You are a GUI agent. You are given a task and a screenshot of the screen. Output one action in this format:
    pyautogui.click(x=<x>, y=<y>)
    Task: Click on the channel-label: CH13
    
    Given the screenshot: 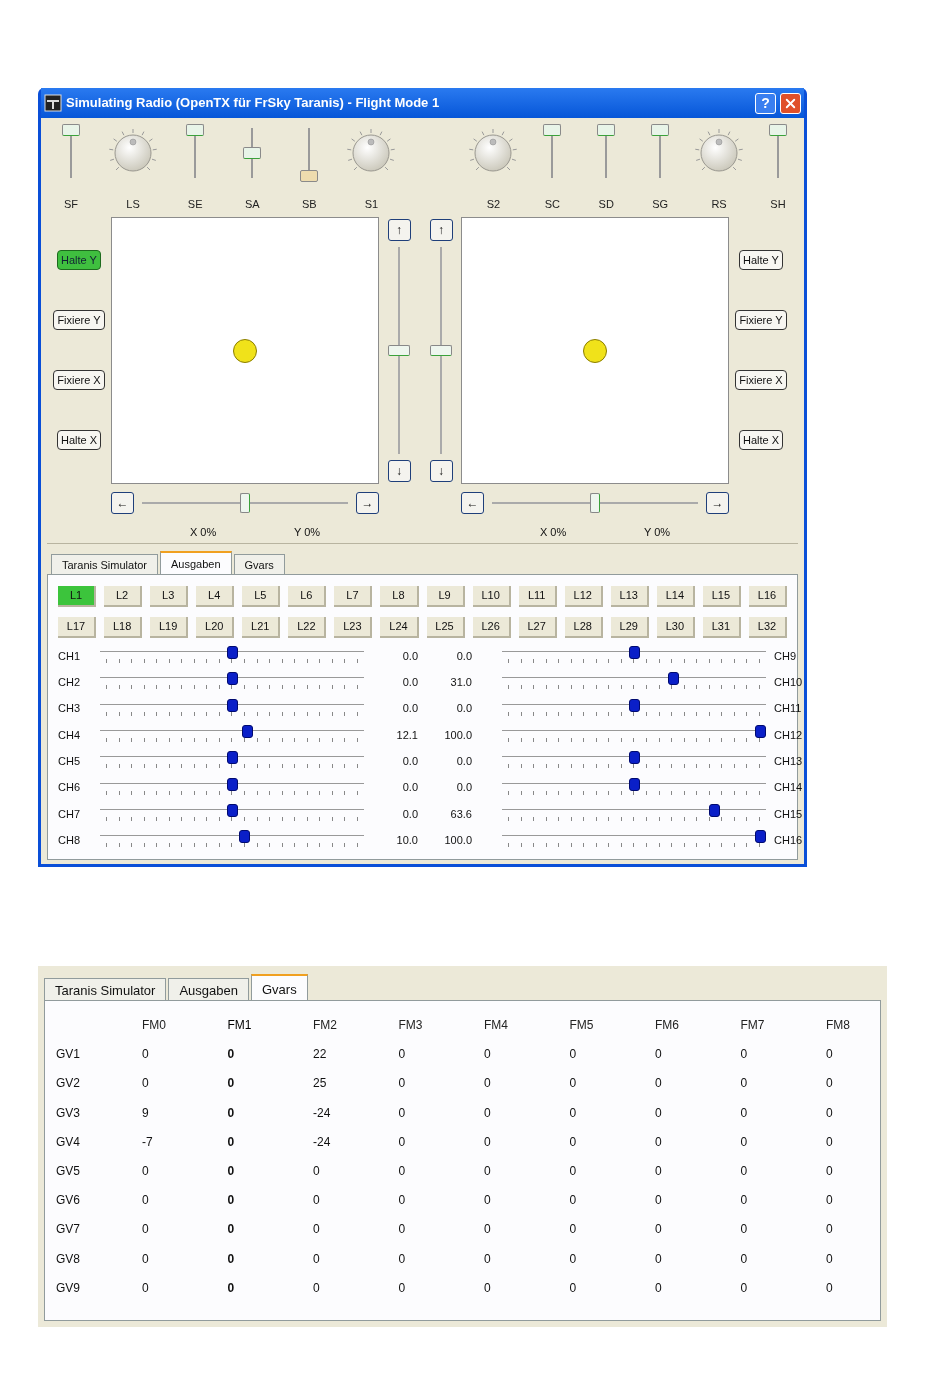 What is the action you would take?
    pyautogui.click(x=789, y=762)
    